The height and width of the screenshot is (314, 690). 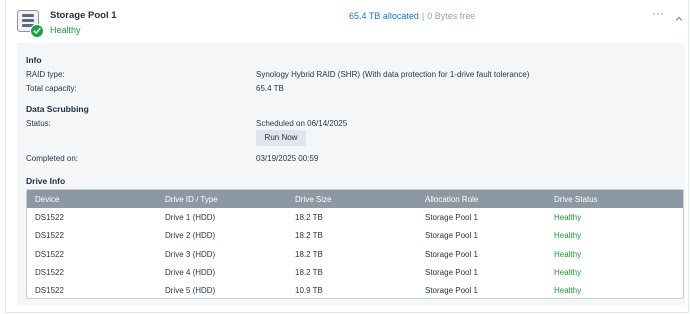 What do you see at coordinates (270, 88) in the screenshot?
I see `capacity-value: 65.4 TB` at bounding box center [270, 88].